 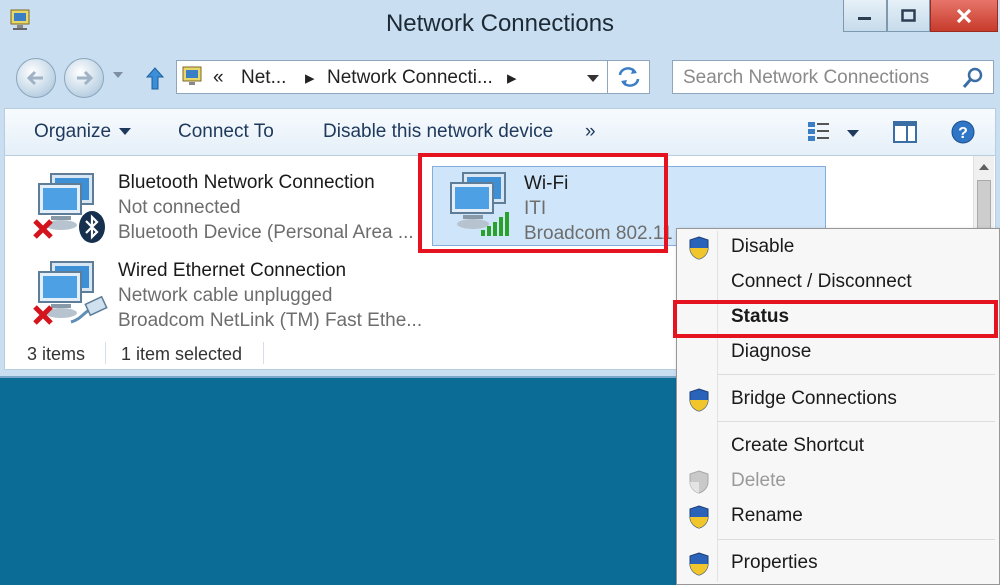 I want to click on maximize-icon, so click(x=908, y=15).